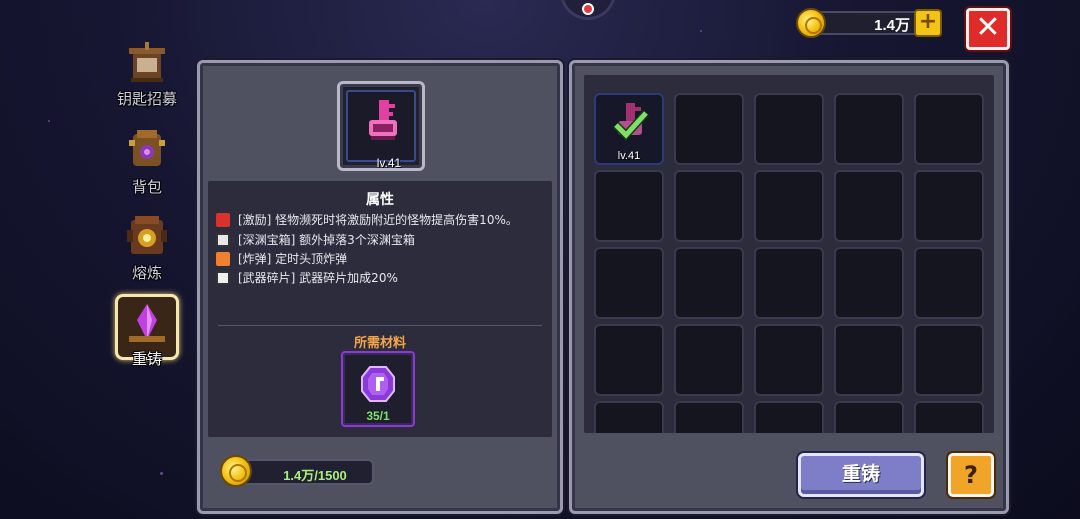  What do you see at coordinates (147, 235) in the screenshot?
I see `smelt-furnace-icon` at bounding box center [147, 235].